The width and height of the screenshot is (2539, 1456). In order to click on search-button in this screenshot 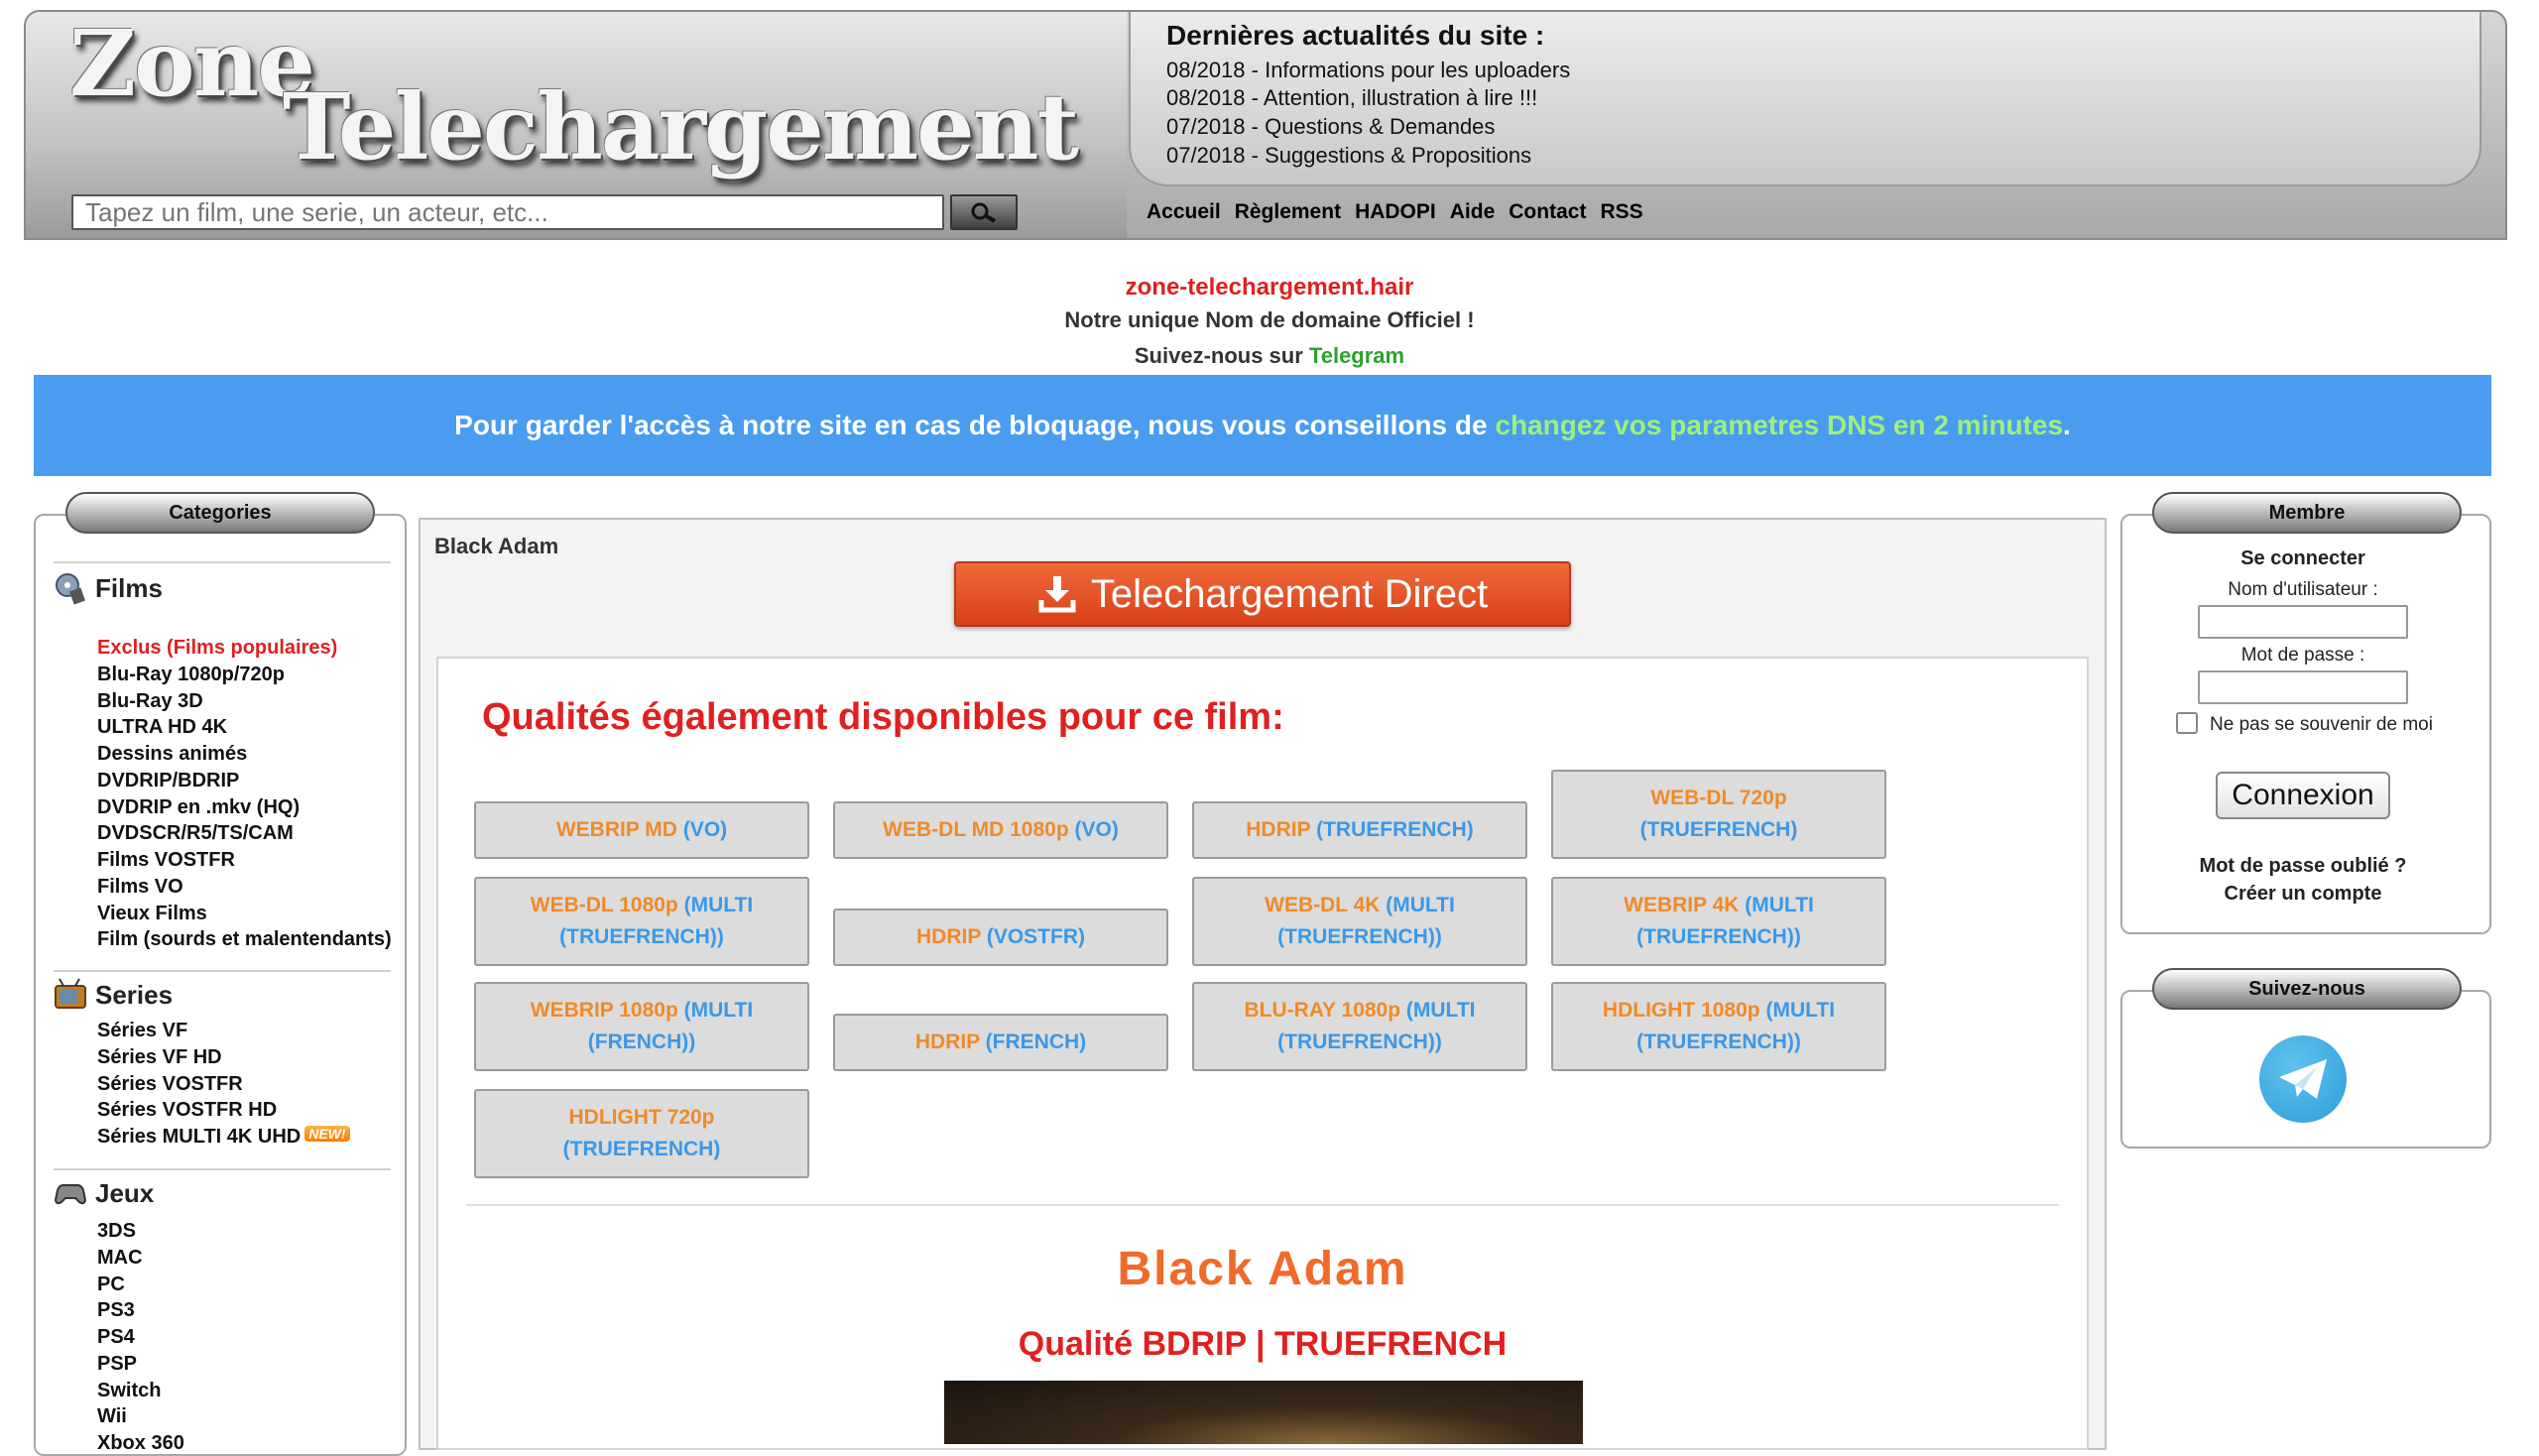, I will do `click(984, 212)`.